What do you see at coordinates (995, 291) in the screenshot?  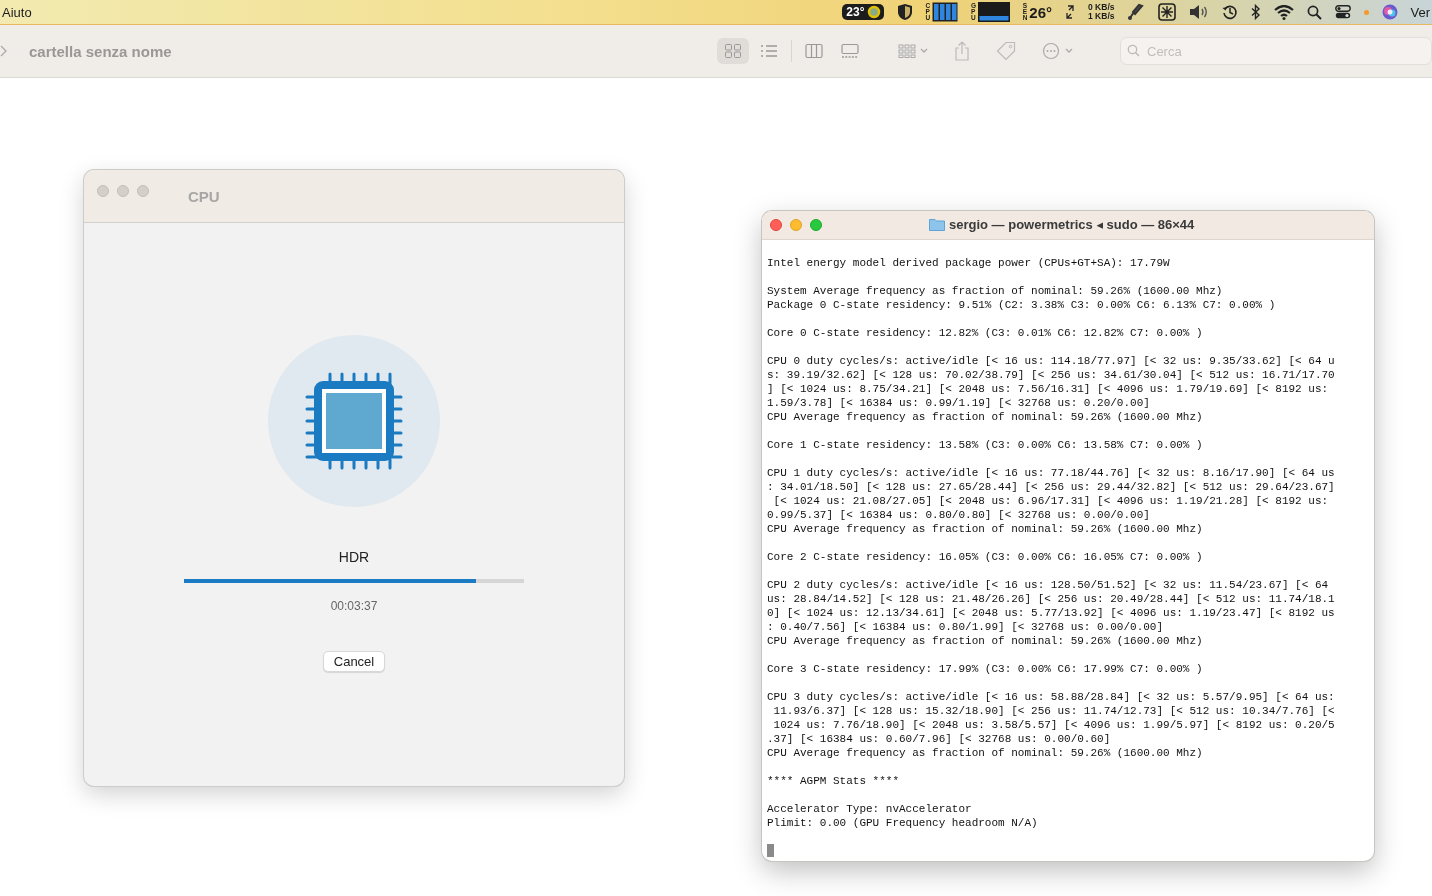 I see `terminal-line: System Average frequency as fraction of nominal: 59.26% (1600.00 Mhz)` at bounding box center [995, 291].